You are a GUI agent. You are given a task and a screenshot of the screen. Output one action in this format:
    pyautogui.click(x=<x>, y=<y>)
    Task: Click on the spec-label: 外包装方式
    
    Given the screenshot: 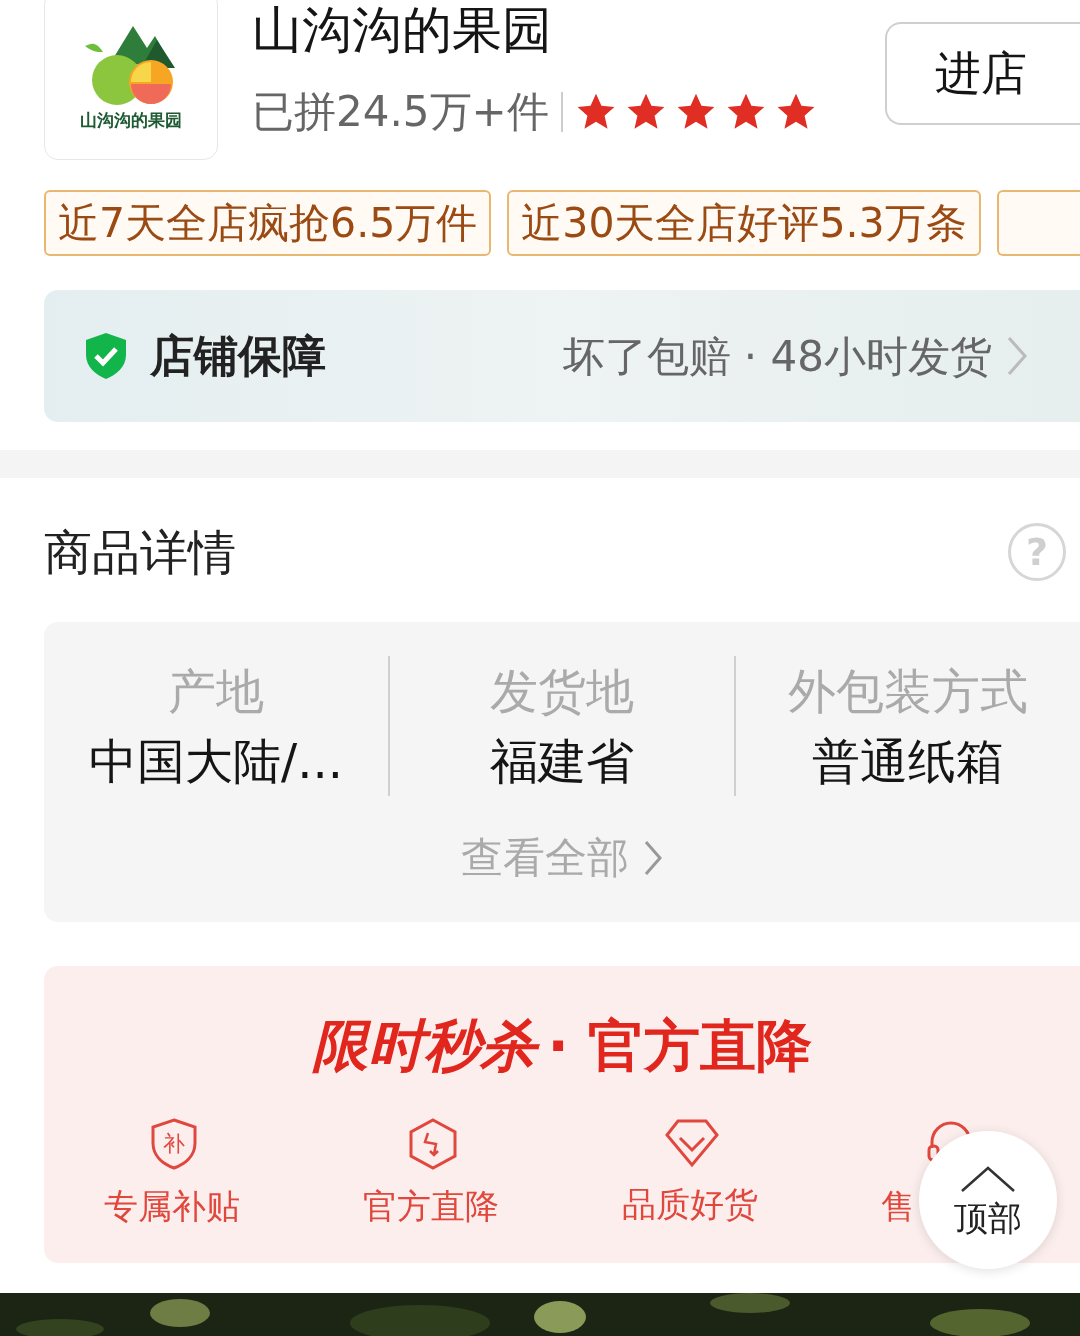 What is the action you would take?
    pyautogui.click(x=908, y=691)
    